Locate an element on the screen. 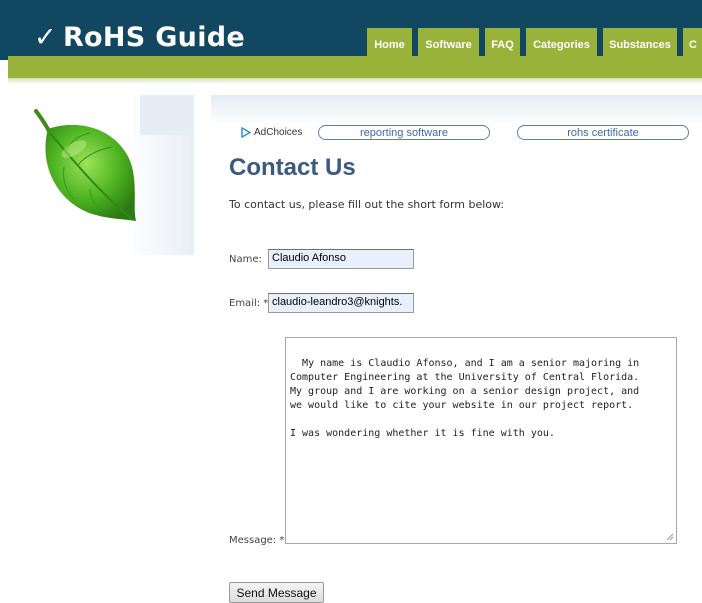  header-band-shadow is located at coordinates (355, 81).